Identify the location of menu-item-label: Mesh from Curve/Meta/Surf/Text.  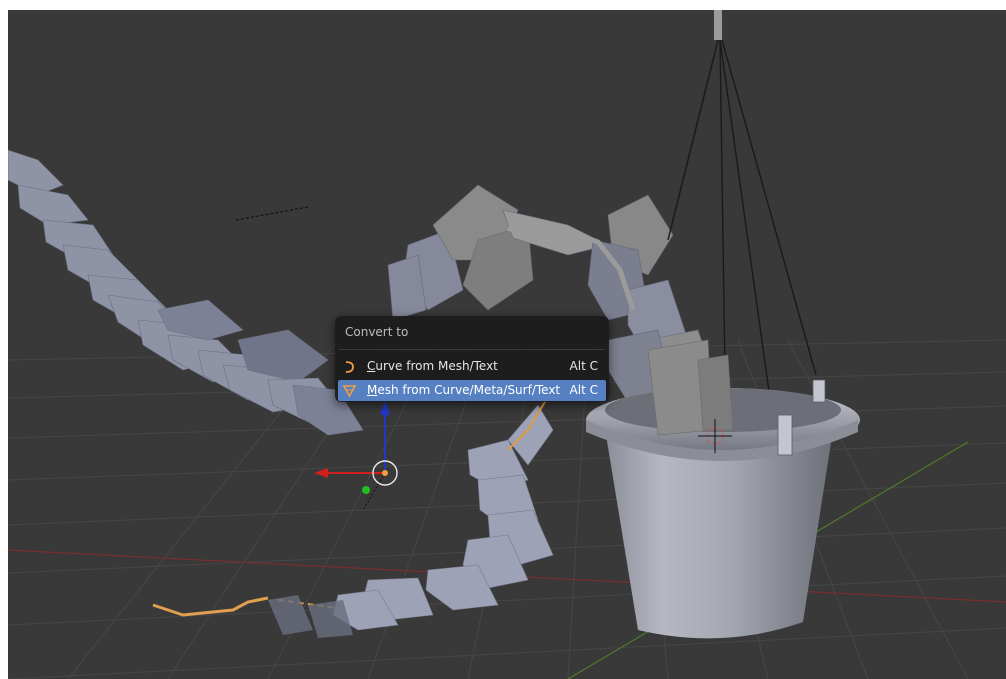
(464, 390).